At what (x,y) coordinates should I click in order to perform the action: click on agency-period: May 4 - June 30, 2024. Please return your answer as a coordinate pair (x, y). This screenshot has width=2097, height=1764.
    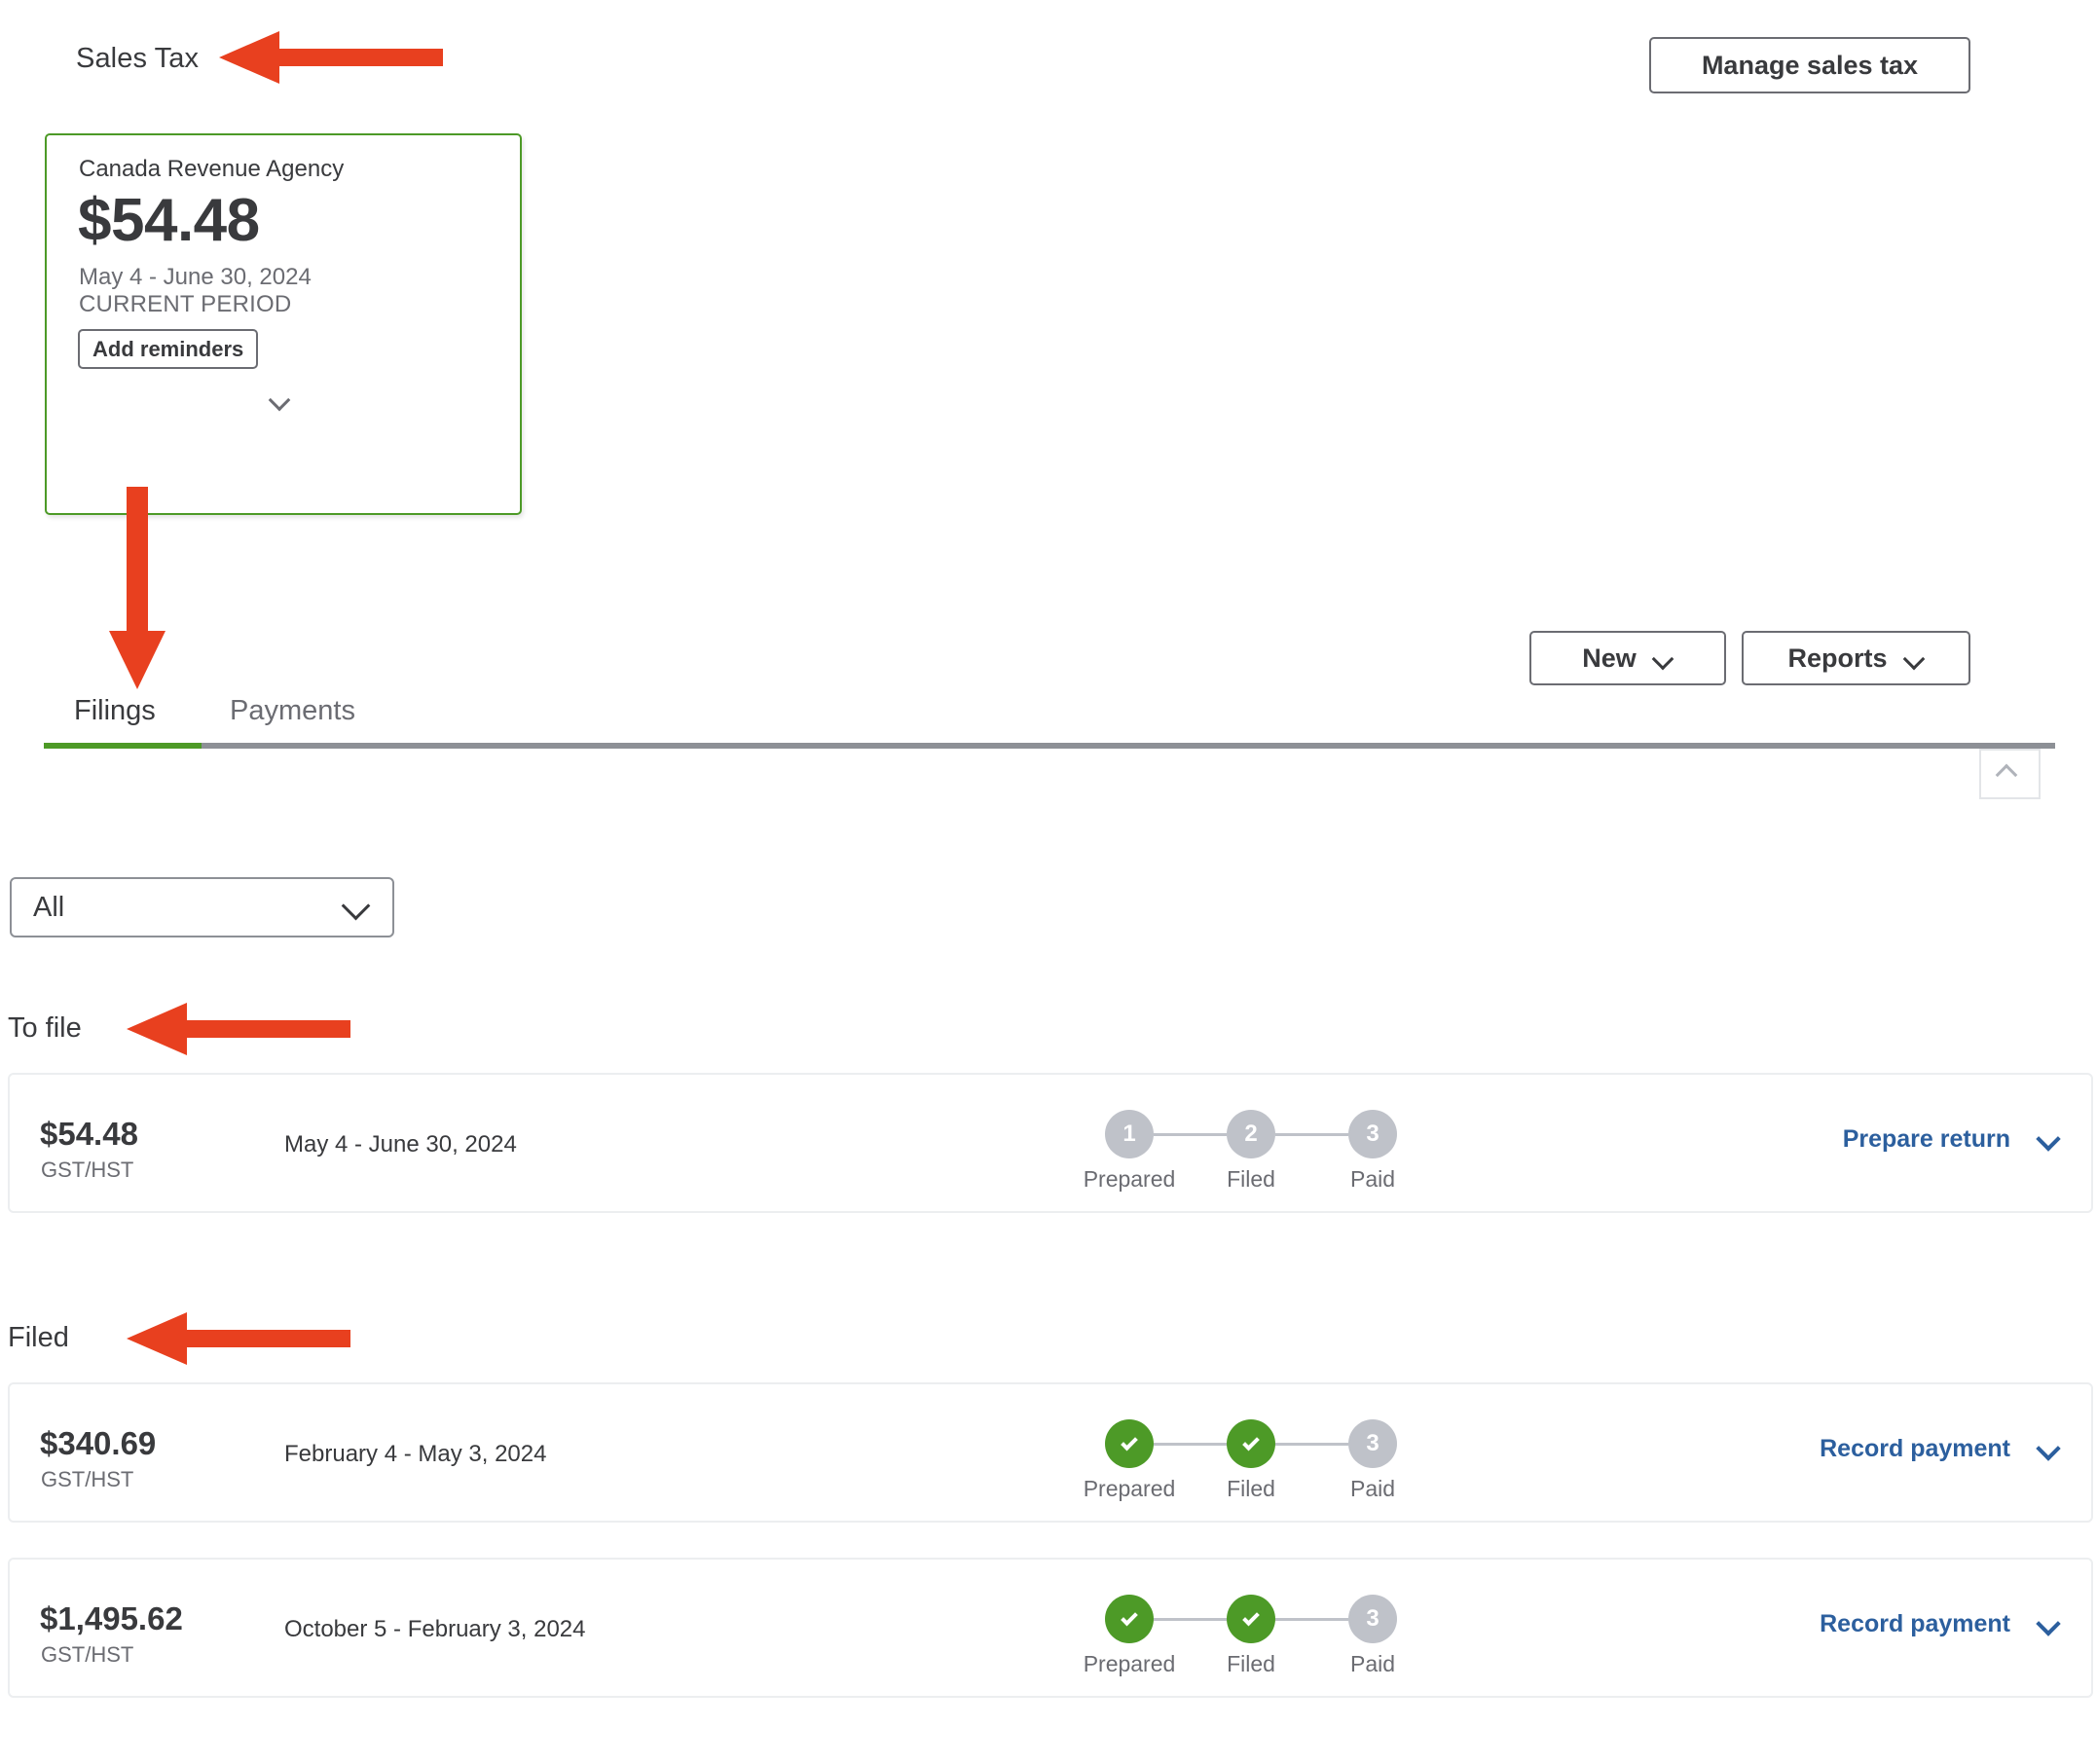
    Looking at the image, I should click on (195, 277).